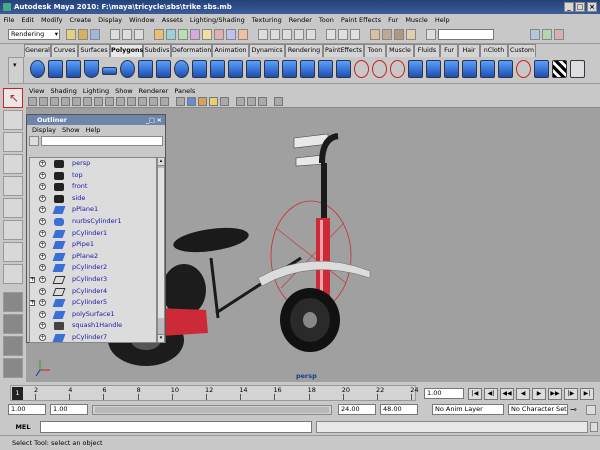 The image size is (600, 450). What do you see at coordinates (127, 69) in the screenshot?
I see `poly-torus-icon` at bounding box center [127, 69].